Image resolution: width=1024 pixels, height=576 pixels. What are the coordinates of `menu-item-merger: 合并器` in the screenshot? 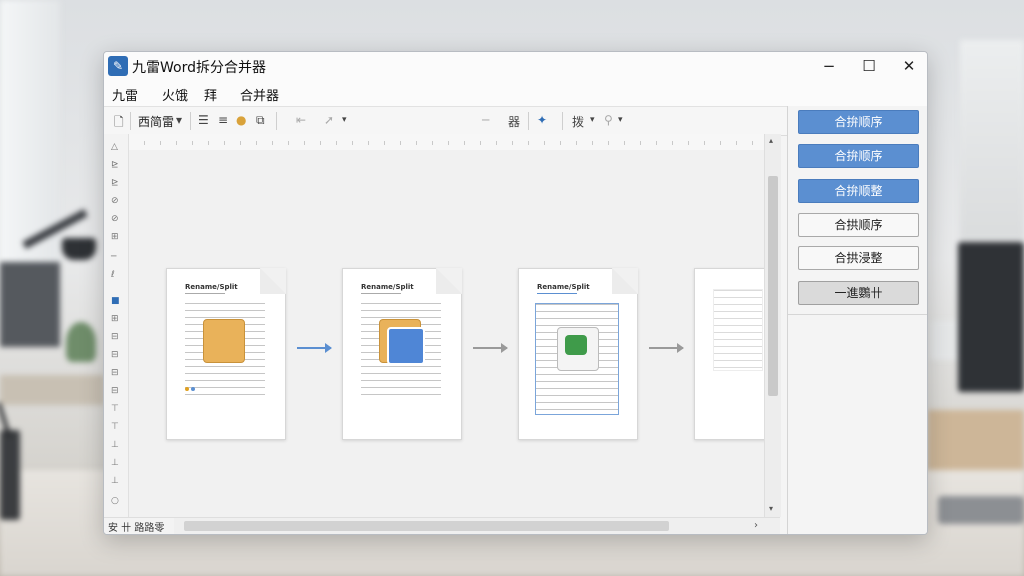 It's located at (259, 94).